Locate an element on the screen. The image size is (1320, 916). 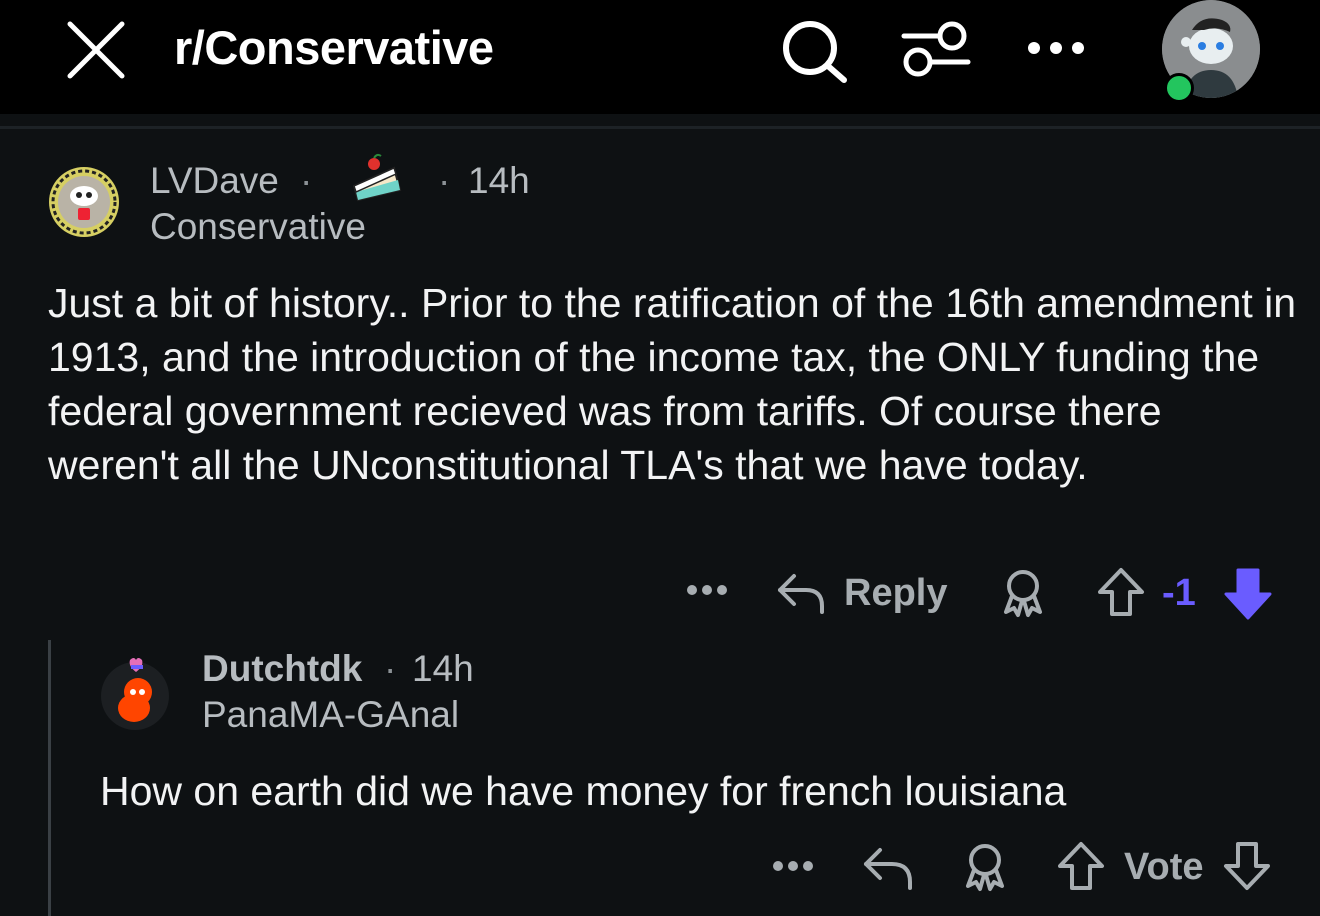
subreddit-title: r/Conservative is located at coordinates (334, 47).